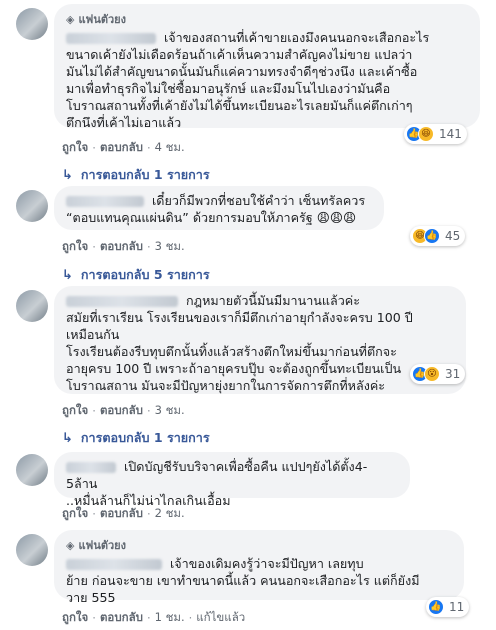 Image resolution: width=496 pixels, height=630 pixels. What do you see at coordinates (432, 374) in the screenshot?
I see `wow-reaction-icon: 😮` at bounding box center [432, 374].